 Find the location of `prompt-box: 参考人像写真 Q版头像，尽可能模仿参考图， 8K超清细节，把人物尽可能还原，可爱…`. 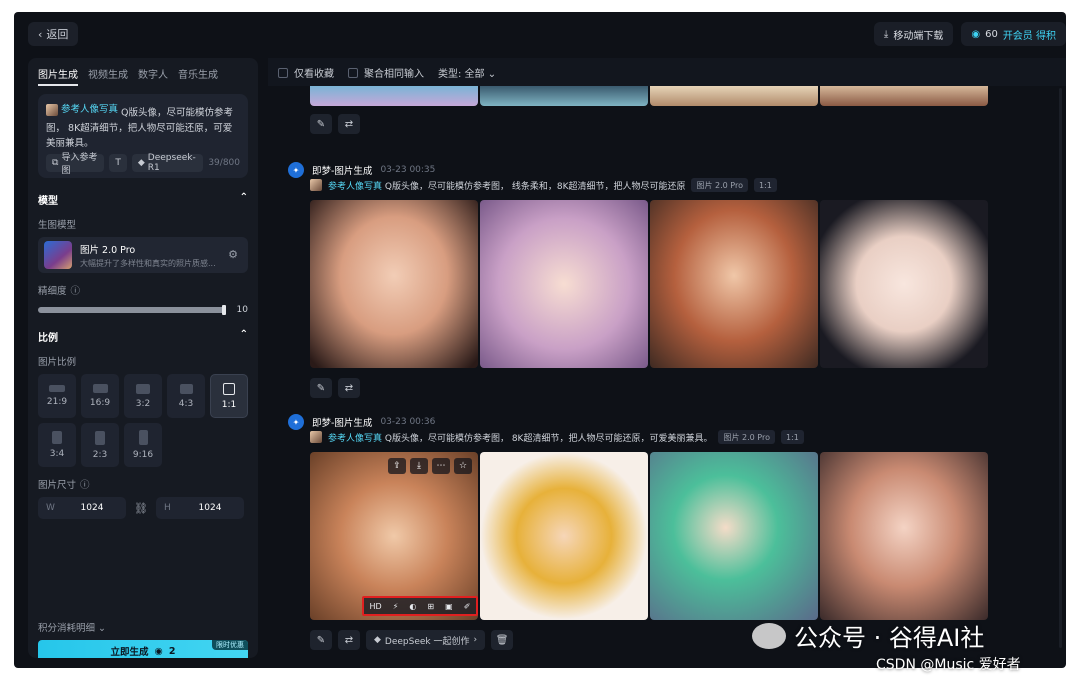

prompt-box: 参考人像写真 Q版头像，尽可能模仿参考图， 8K超清细节，把人物尽可能还原，可爱… is located at coordinates (143, 136).